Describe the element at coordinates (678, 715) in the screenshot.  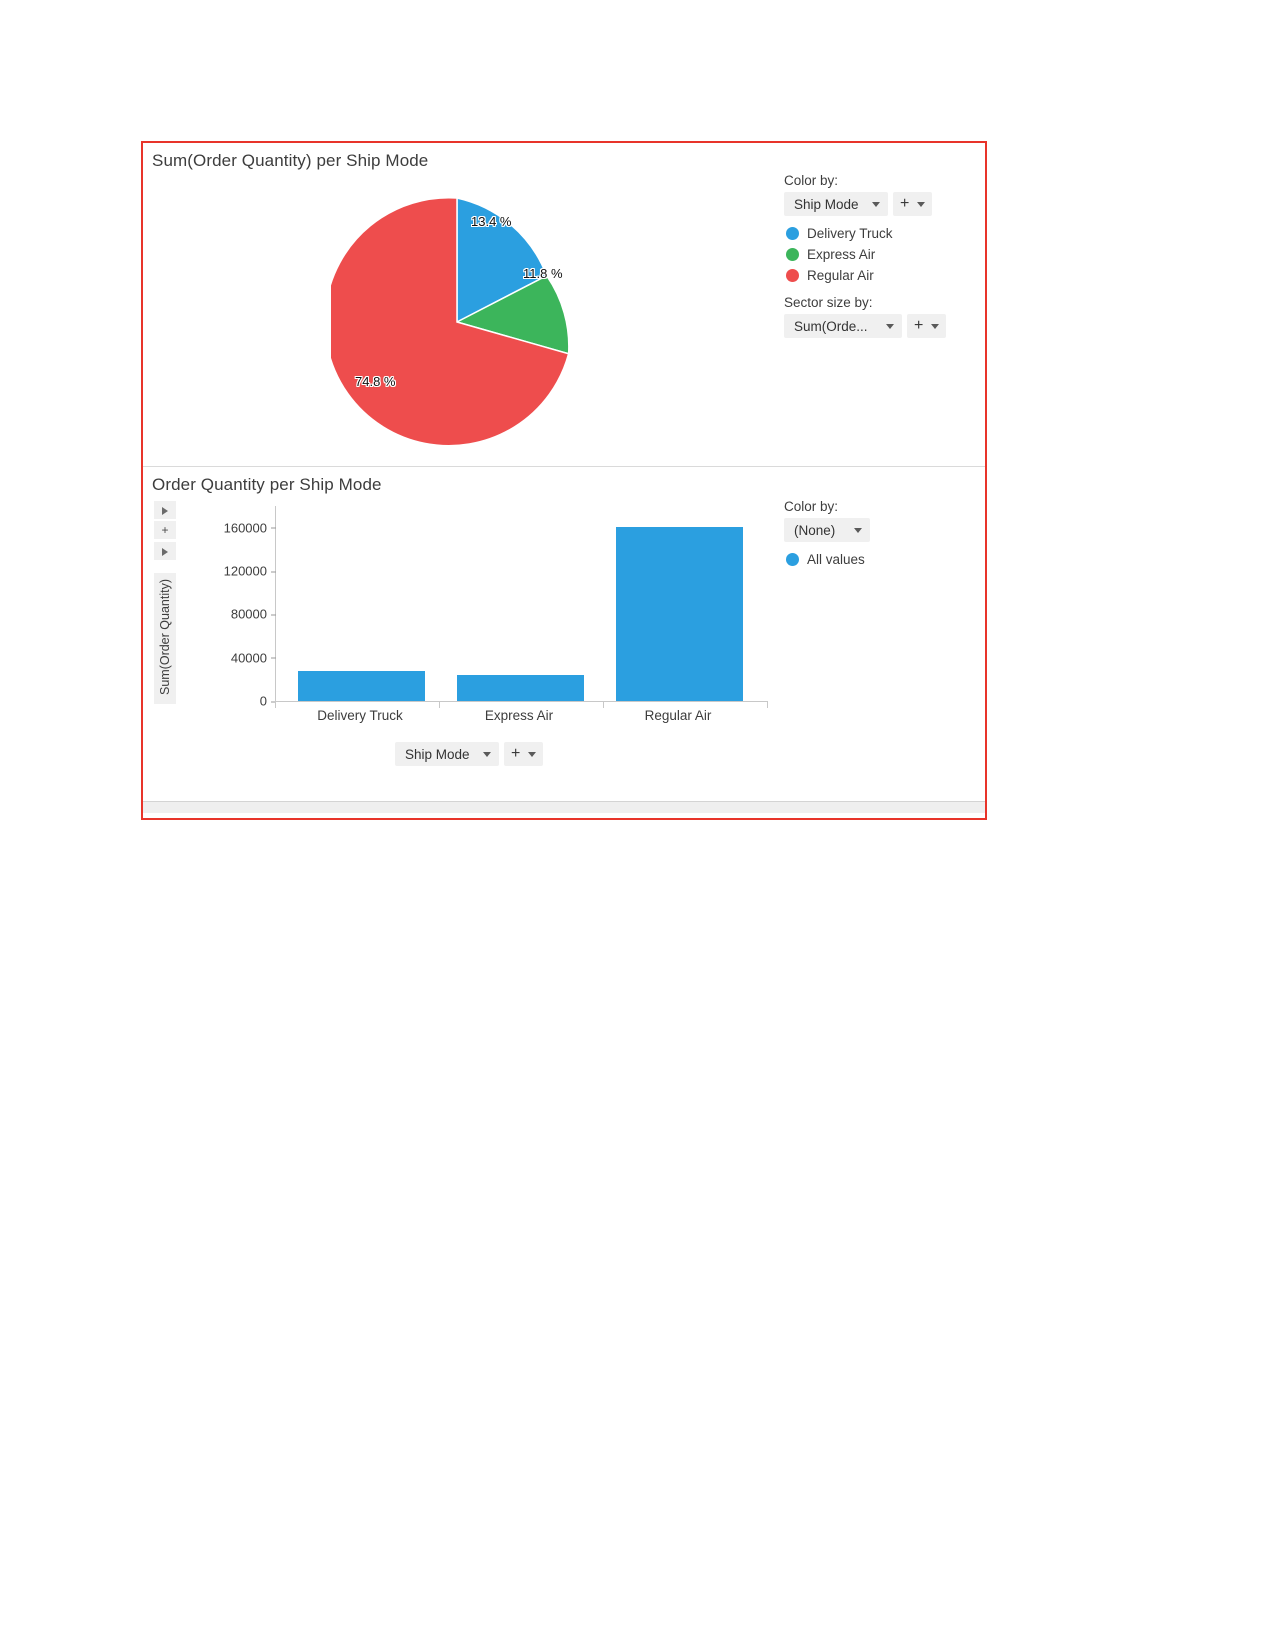
I see `x-tick-label: Regular Air` at that location.